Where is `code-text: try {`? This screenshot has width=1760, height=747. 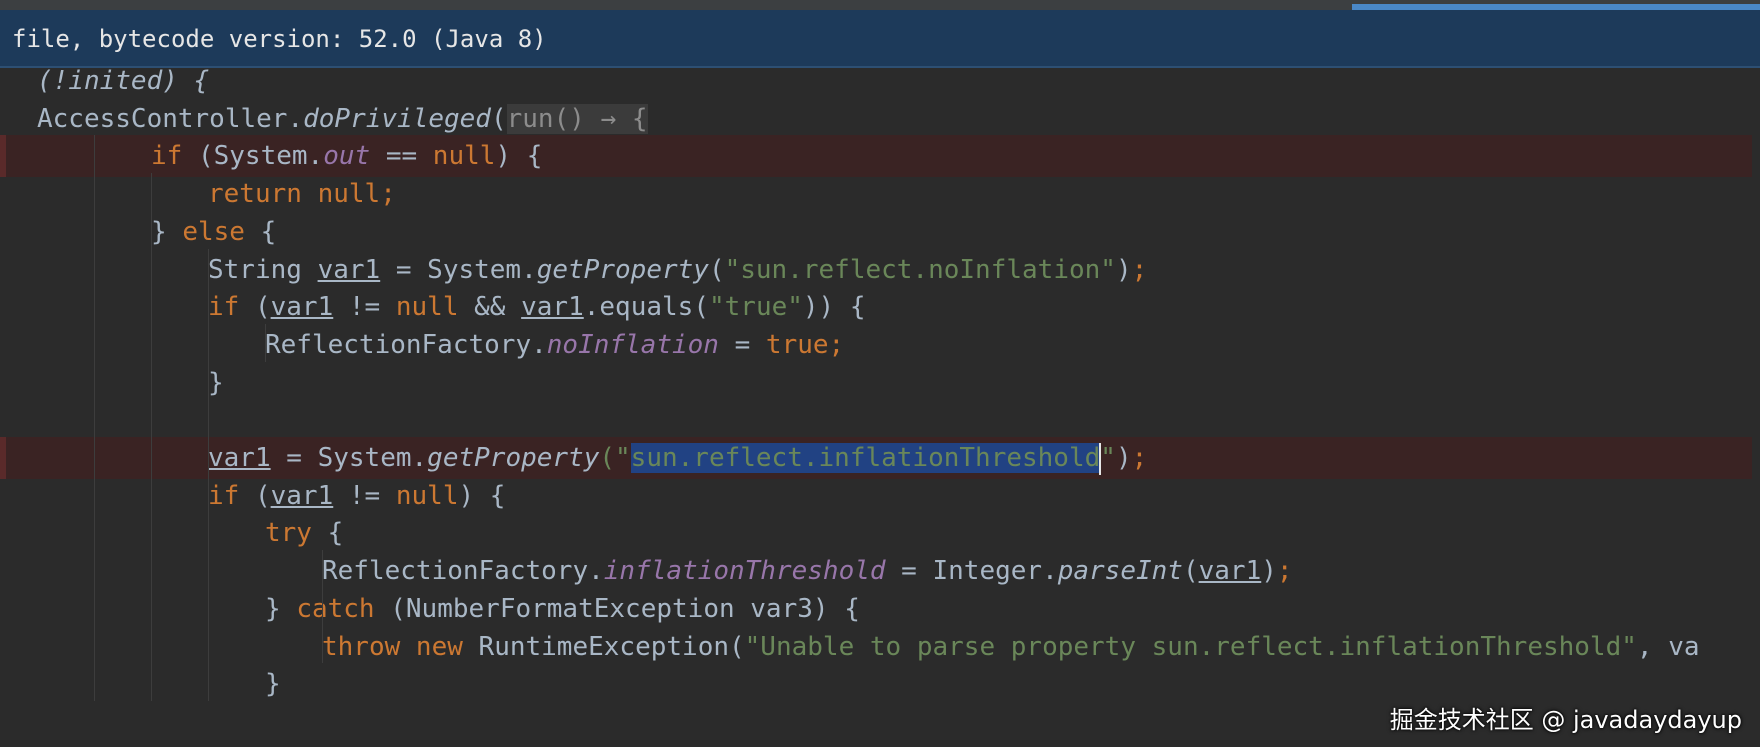
code-text: try { is located at coordinates (304, 533).